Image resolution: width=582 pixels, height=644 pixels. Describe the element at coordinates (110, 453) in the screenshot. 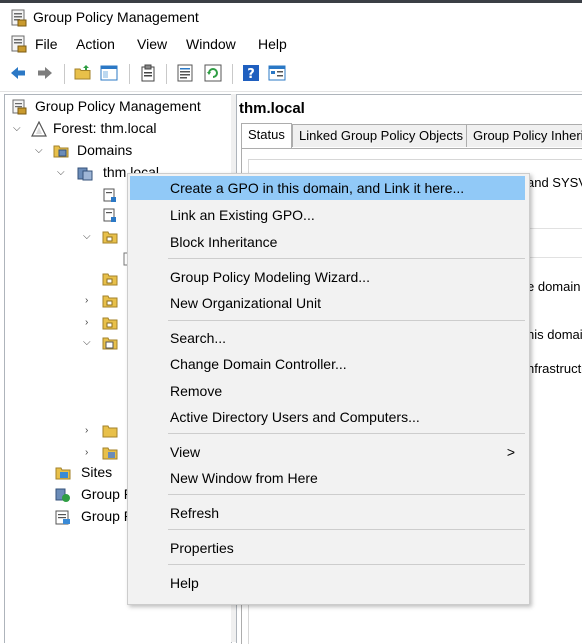

I see `starter-gpo-folder-icon` at that location.